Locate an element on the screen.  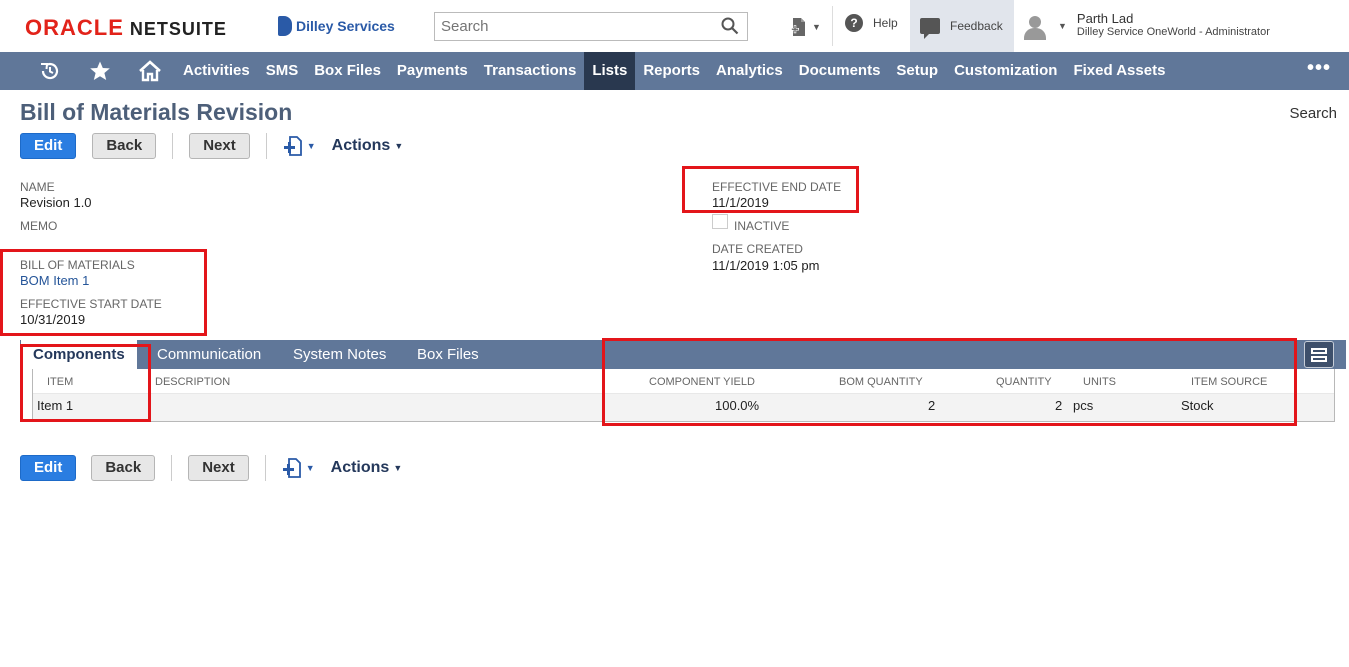
bill-of-materials-label: BILL OF MATERIALS is located at coordinates (77, 265).